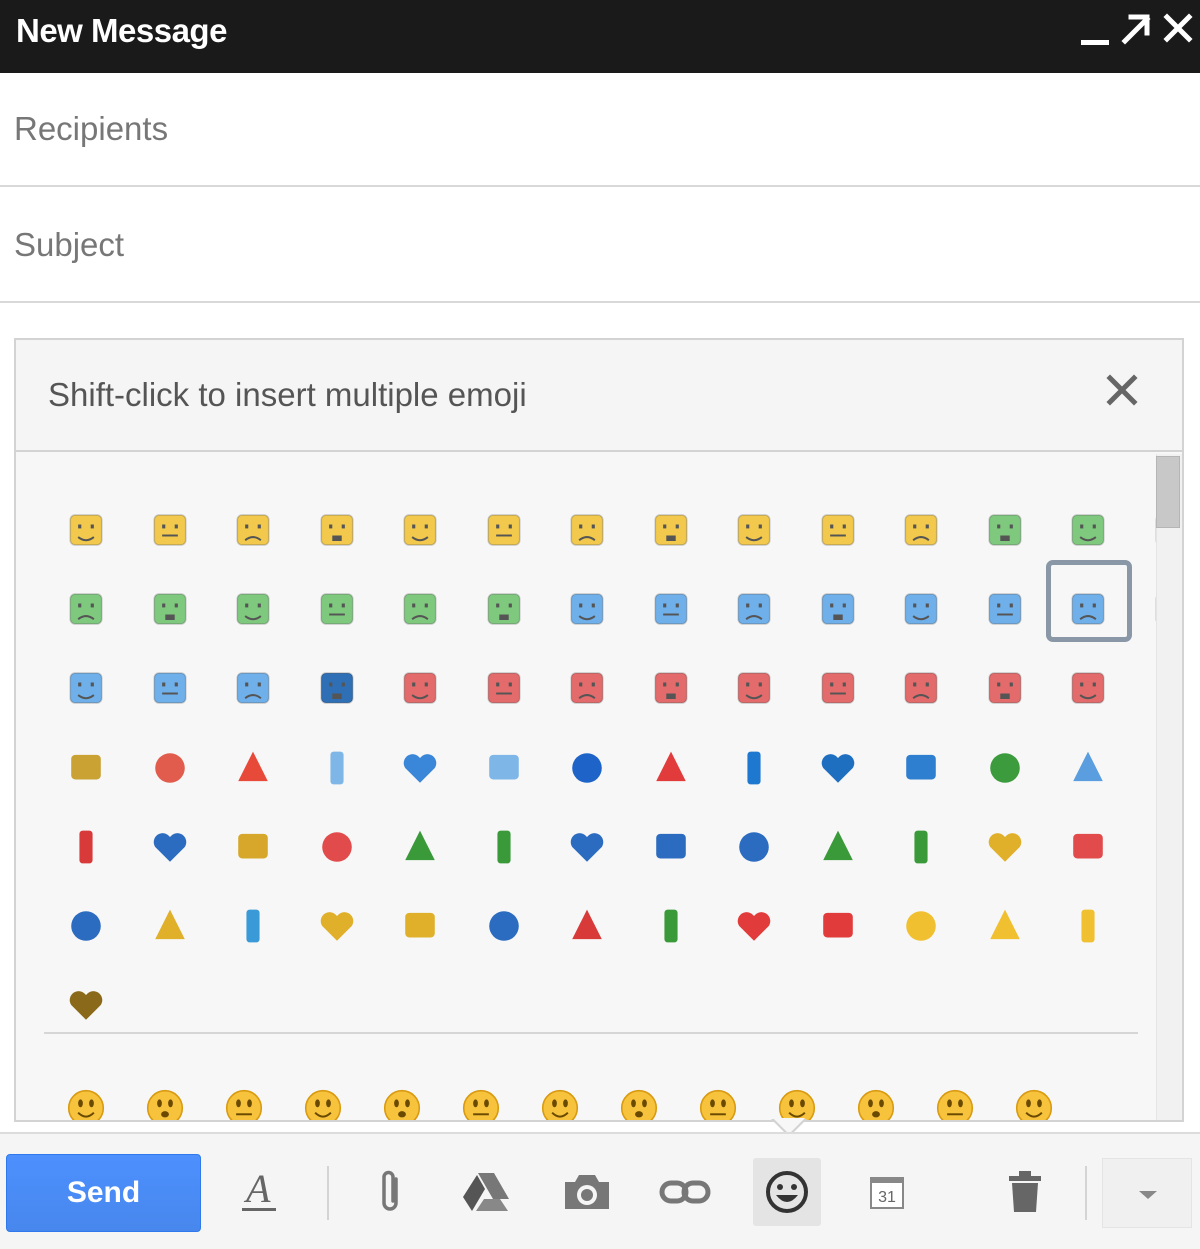 The width and height of the screenshot is (1200, 1249). What do you see at coordinates (170, 847) in the screenshot?
I see `laptop-icon` at bounding box center [170, 847].